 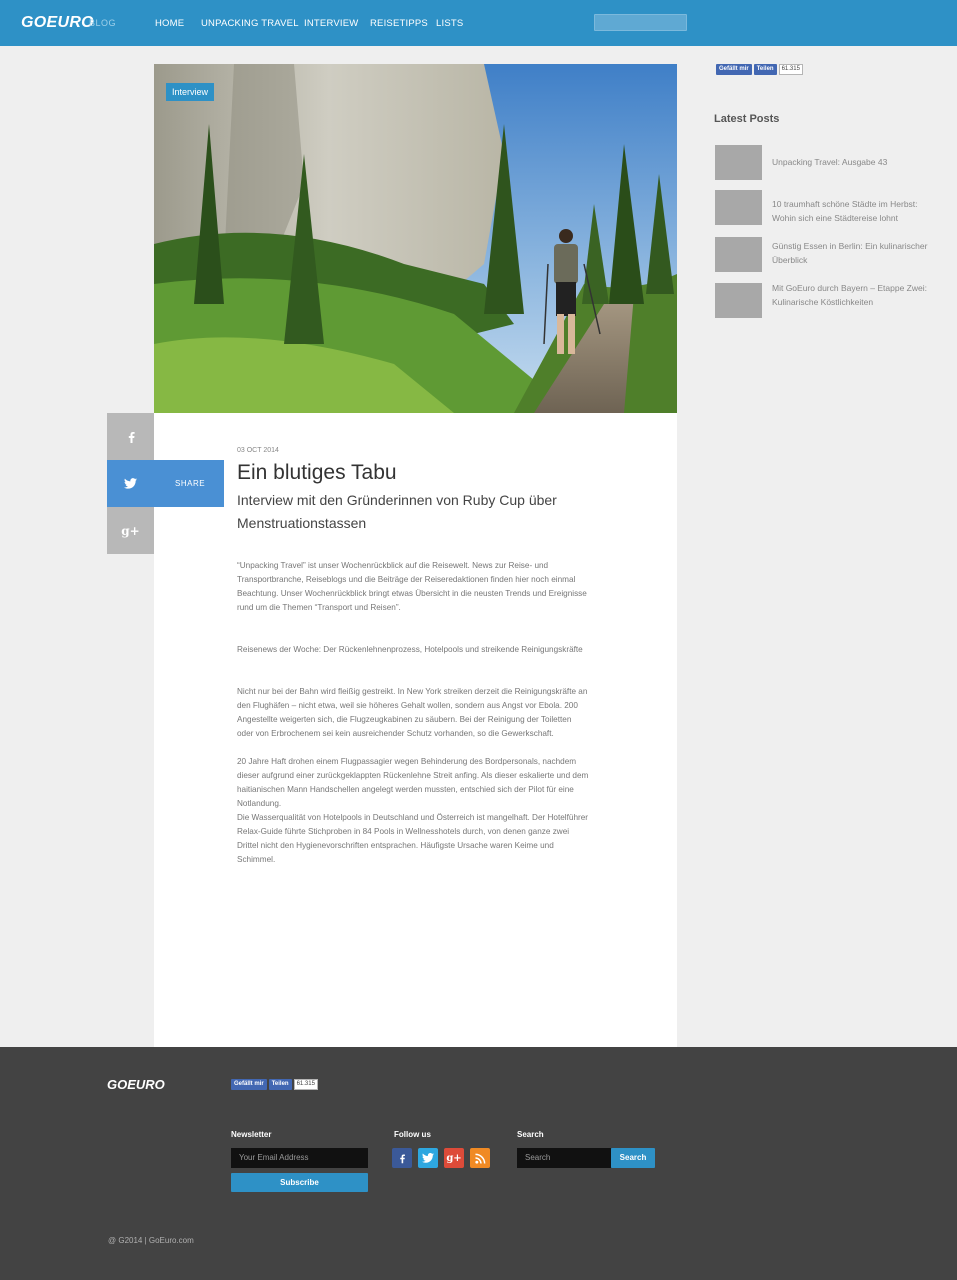 I want to click on nav-reisetipps: REISETIPPS, so click(x=399, y=23).